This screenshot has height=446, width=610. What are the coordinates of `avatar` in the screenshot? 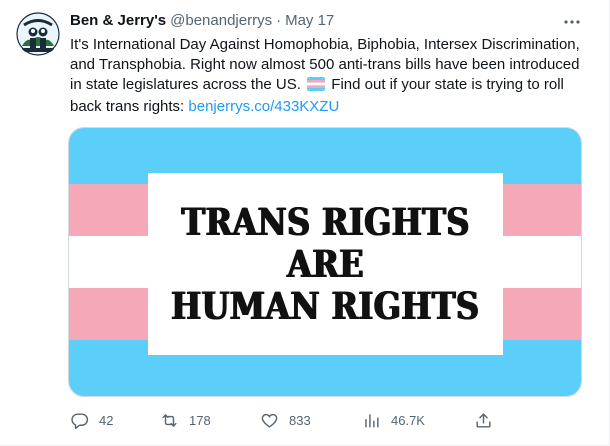 It's located at (38, 34).